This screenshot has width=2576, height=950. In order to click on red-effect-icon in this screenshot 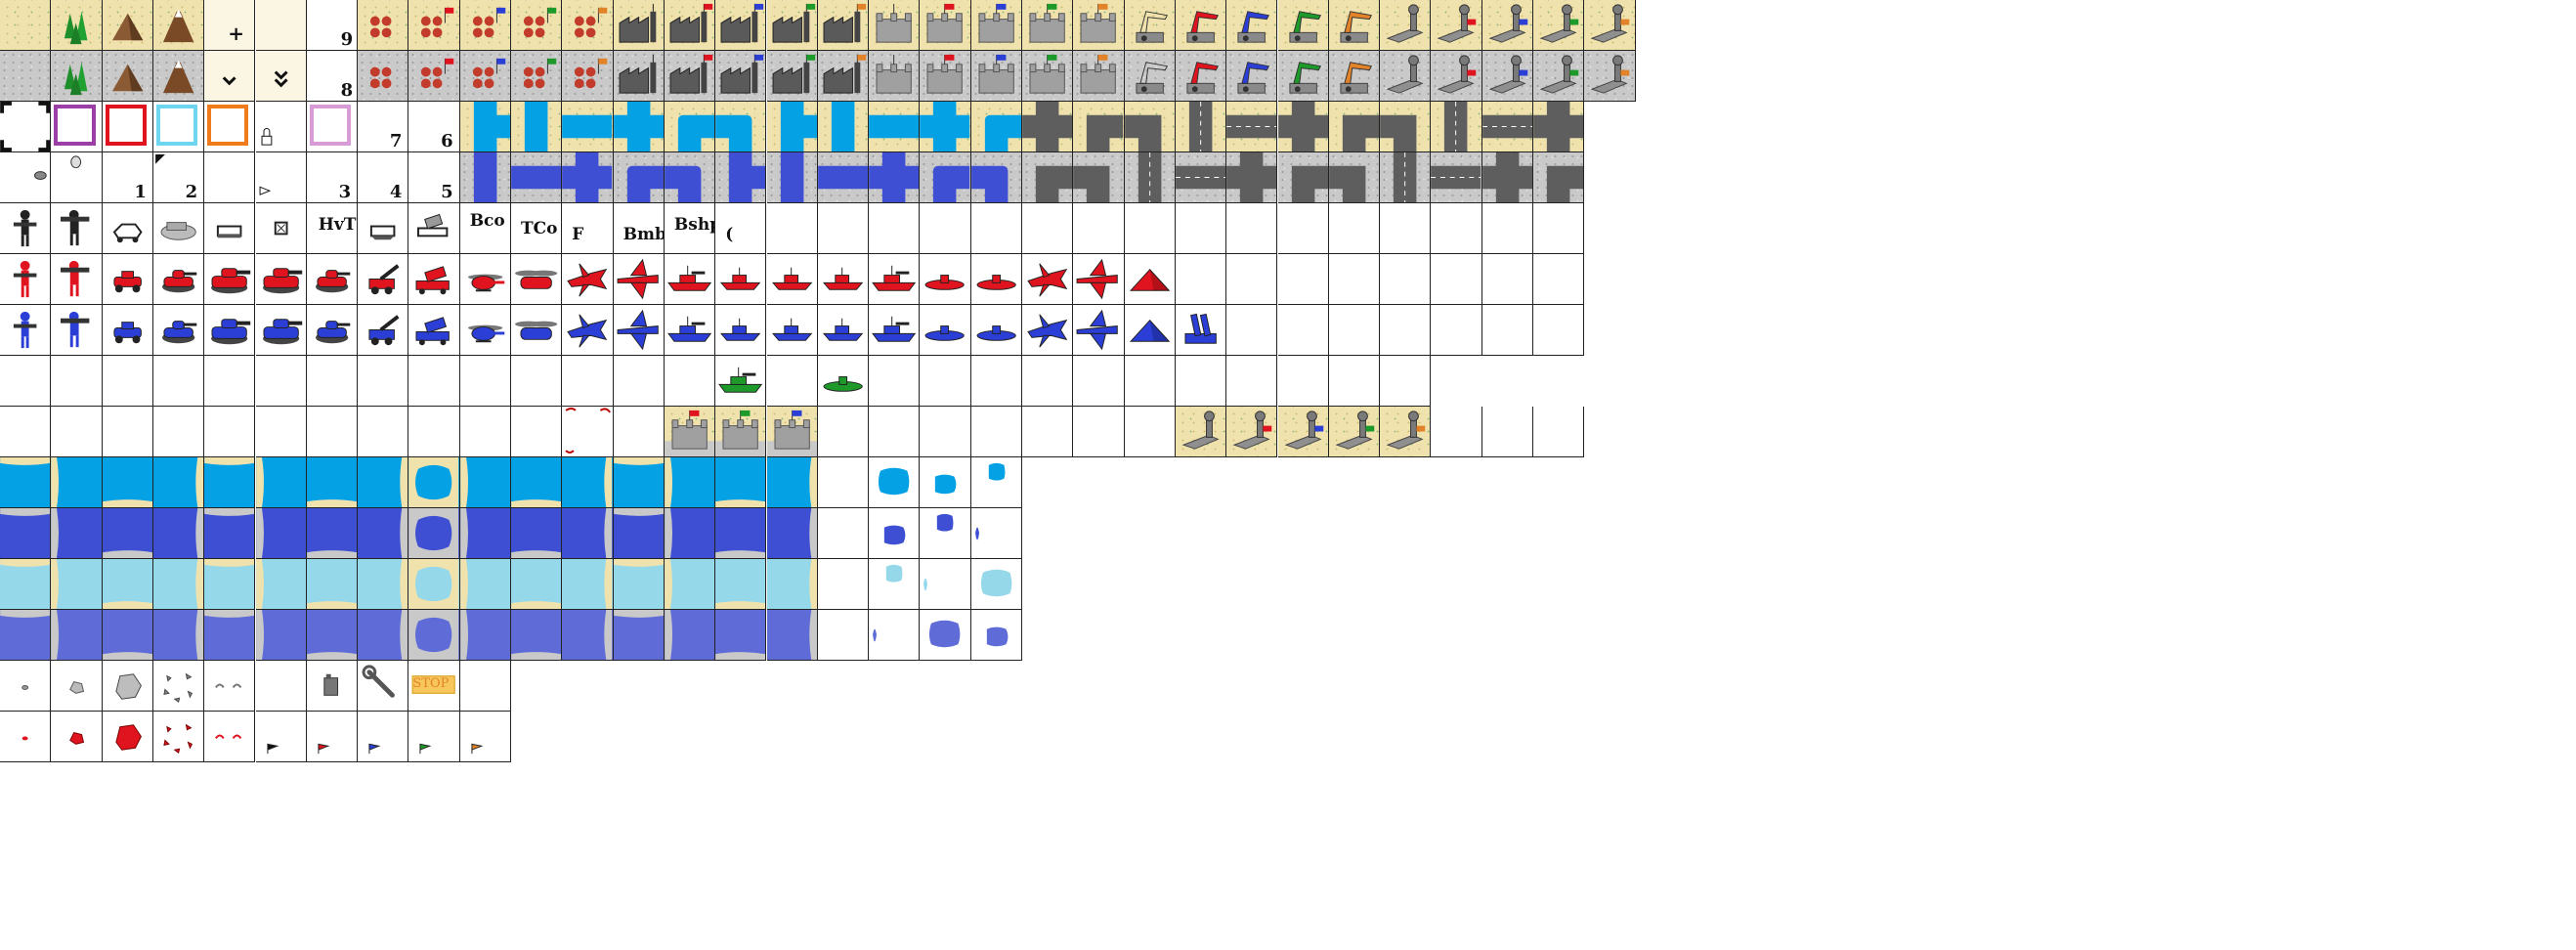, I will do `click(25, 736)`.